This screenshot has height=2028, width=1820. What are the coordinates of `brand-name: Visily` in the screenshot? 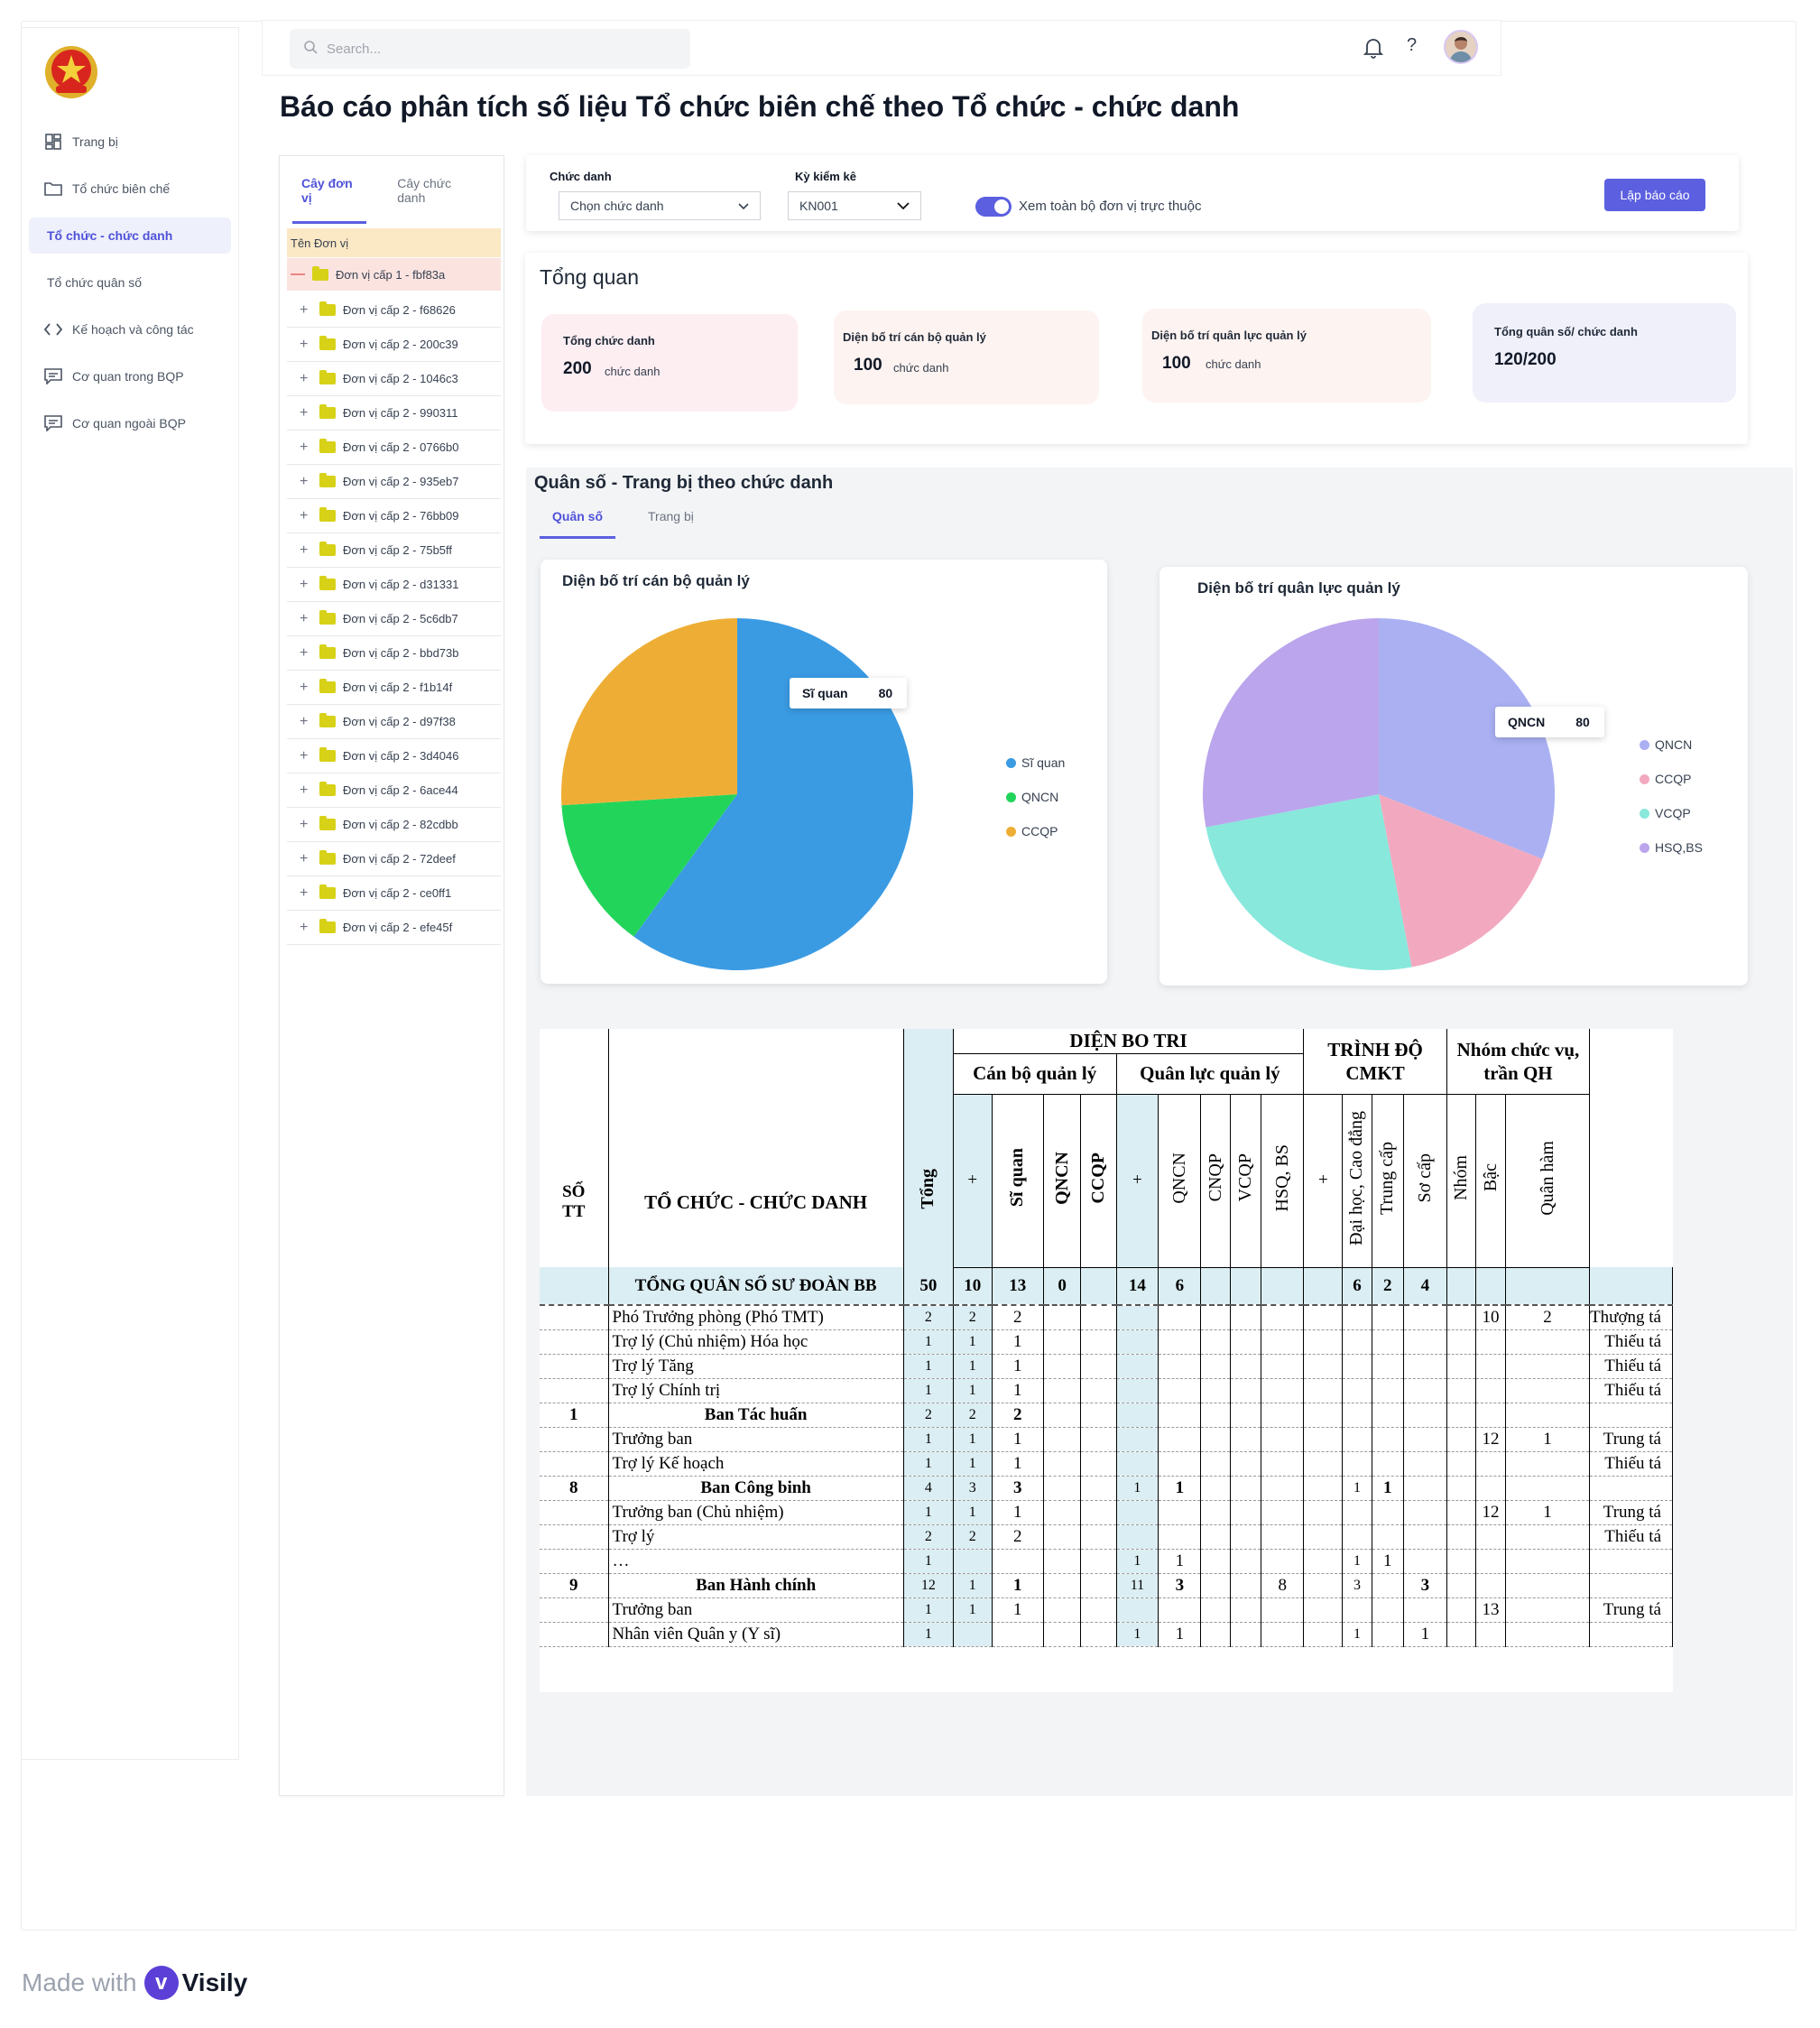 It's located at (215, 1982).